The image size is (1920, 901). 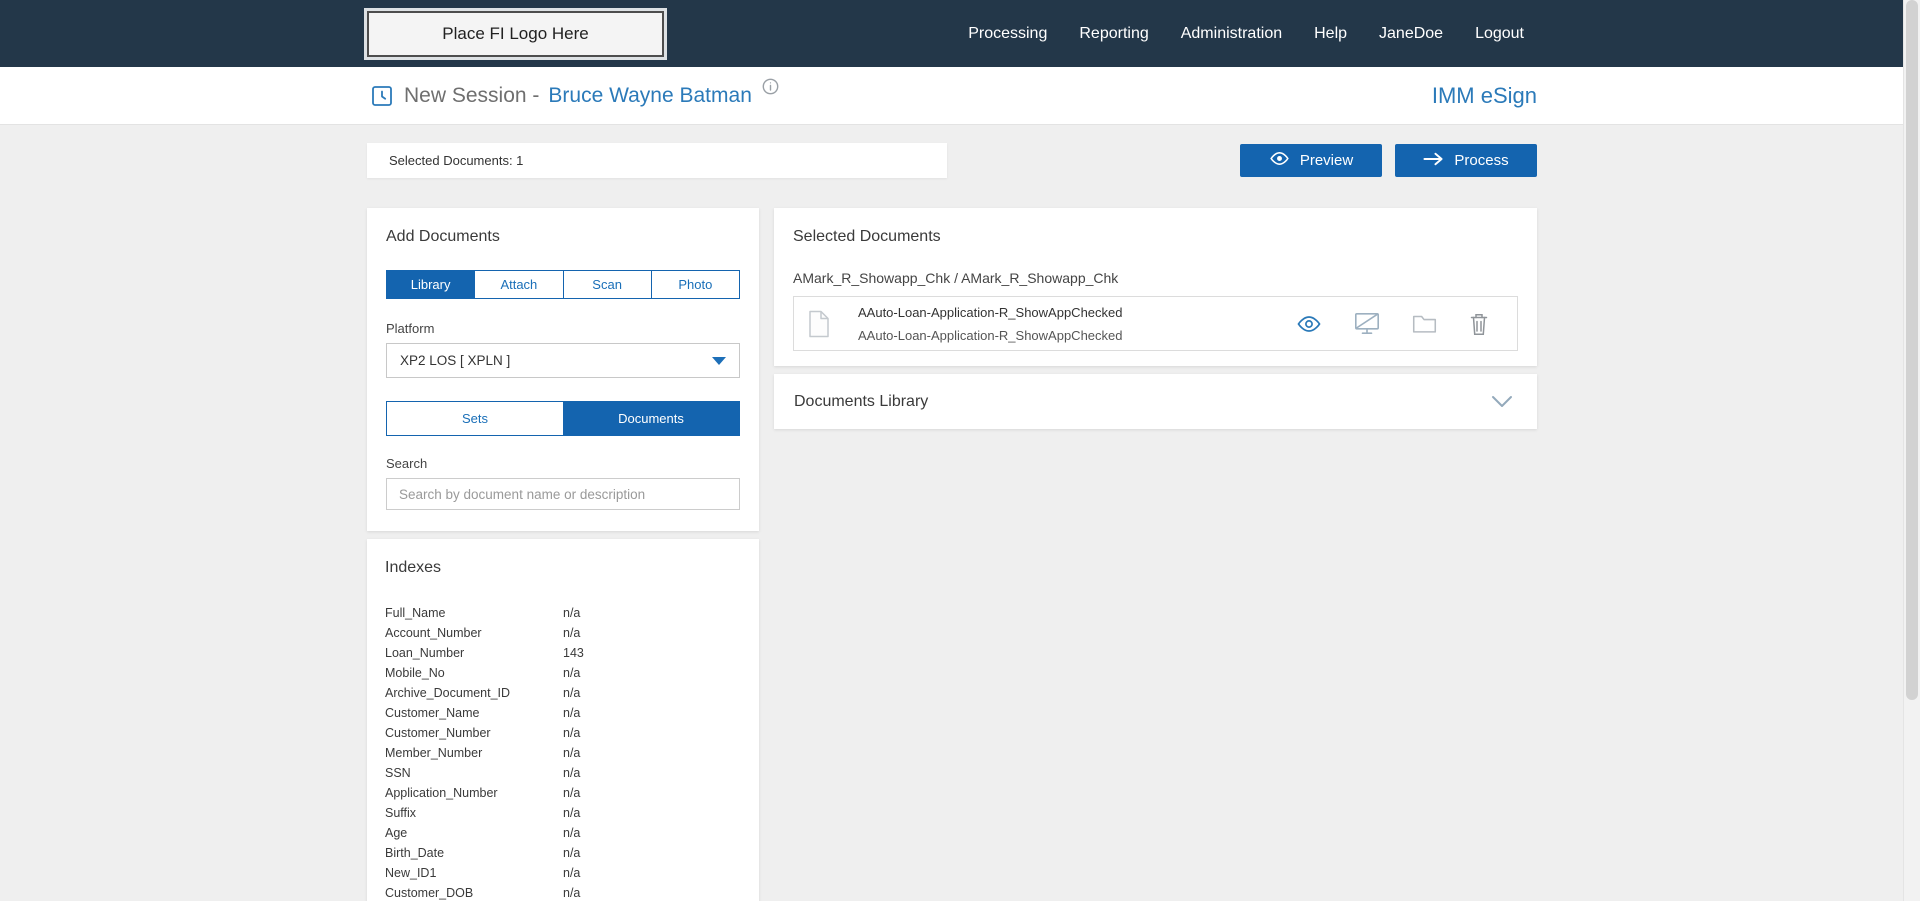 What do you see at coordinates (563, 360) in the screenshot?
I see `platform-select: XP2 LOS [ XPLN ]` at bounding box center [563, 360].